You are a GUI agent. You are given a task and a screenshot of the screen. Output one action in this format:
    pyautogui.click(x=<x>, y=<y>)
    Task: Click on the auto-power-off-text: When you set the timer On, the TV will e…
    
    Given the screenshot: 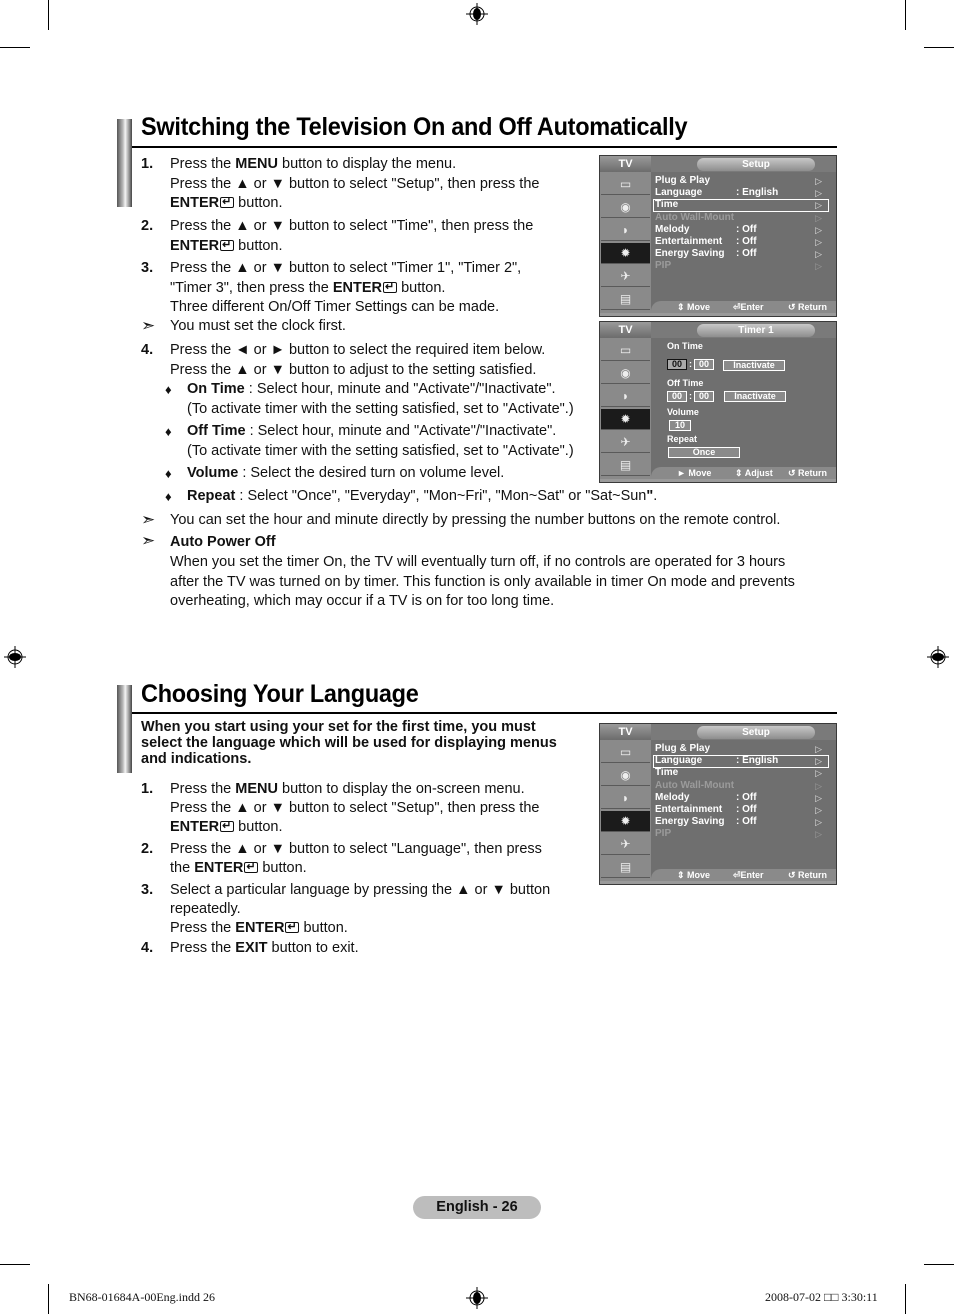 What is the action you would take?
    pyautogui.click(x=478, y=562)
    